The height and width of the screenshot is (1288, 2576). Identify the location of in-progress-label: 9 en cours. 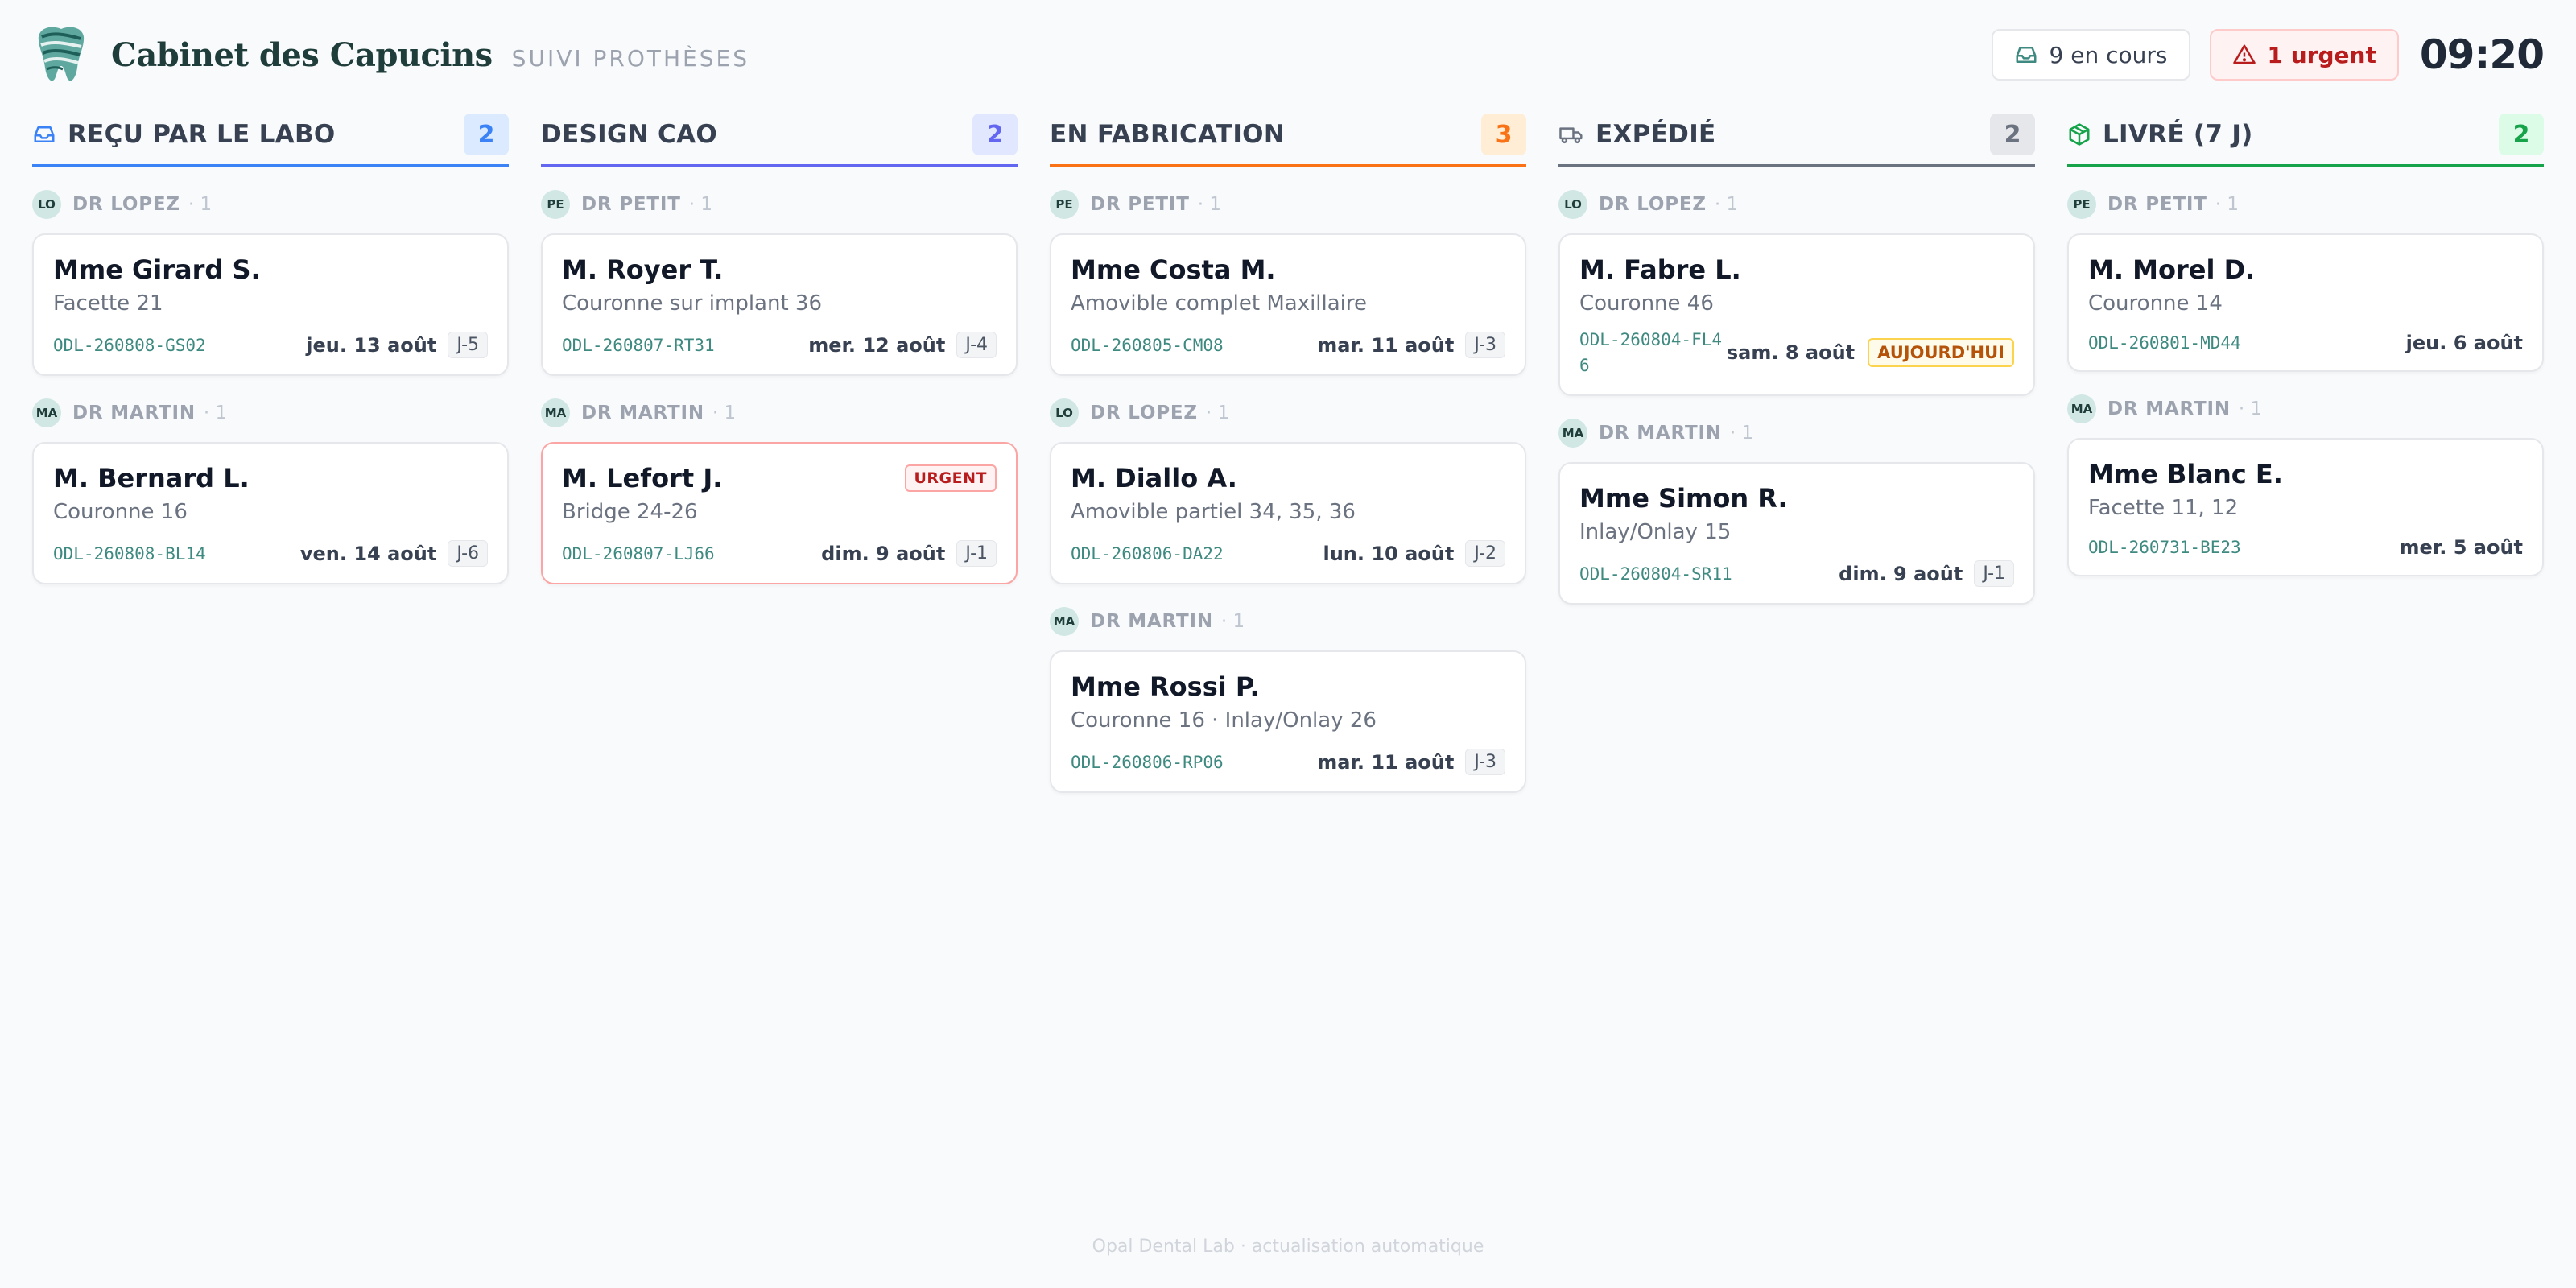
(2108, 54).